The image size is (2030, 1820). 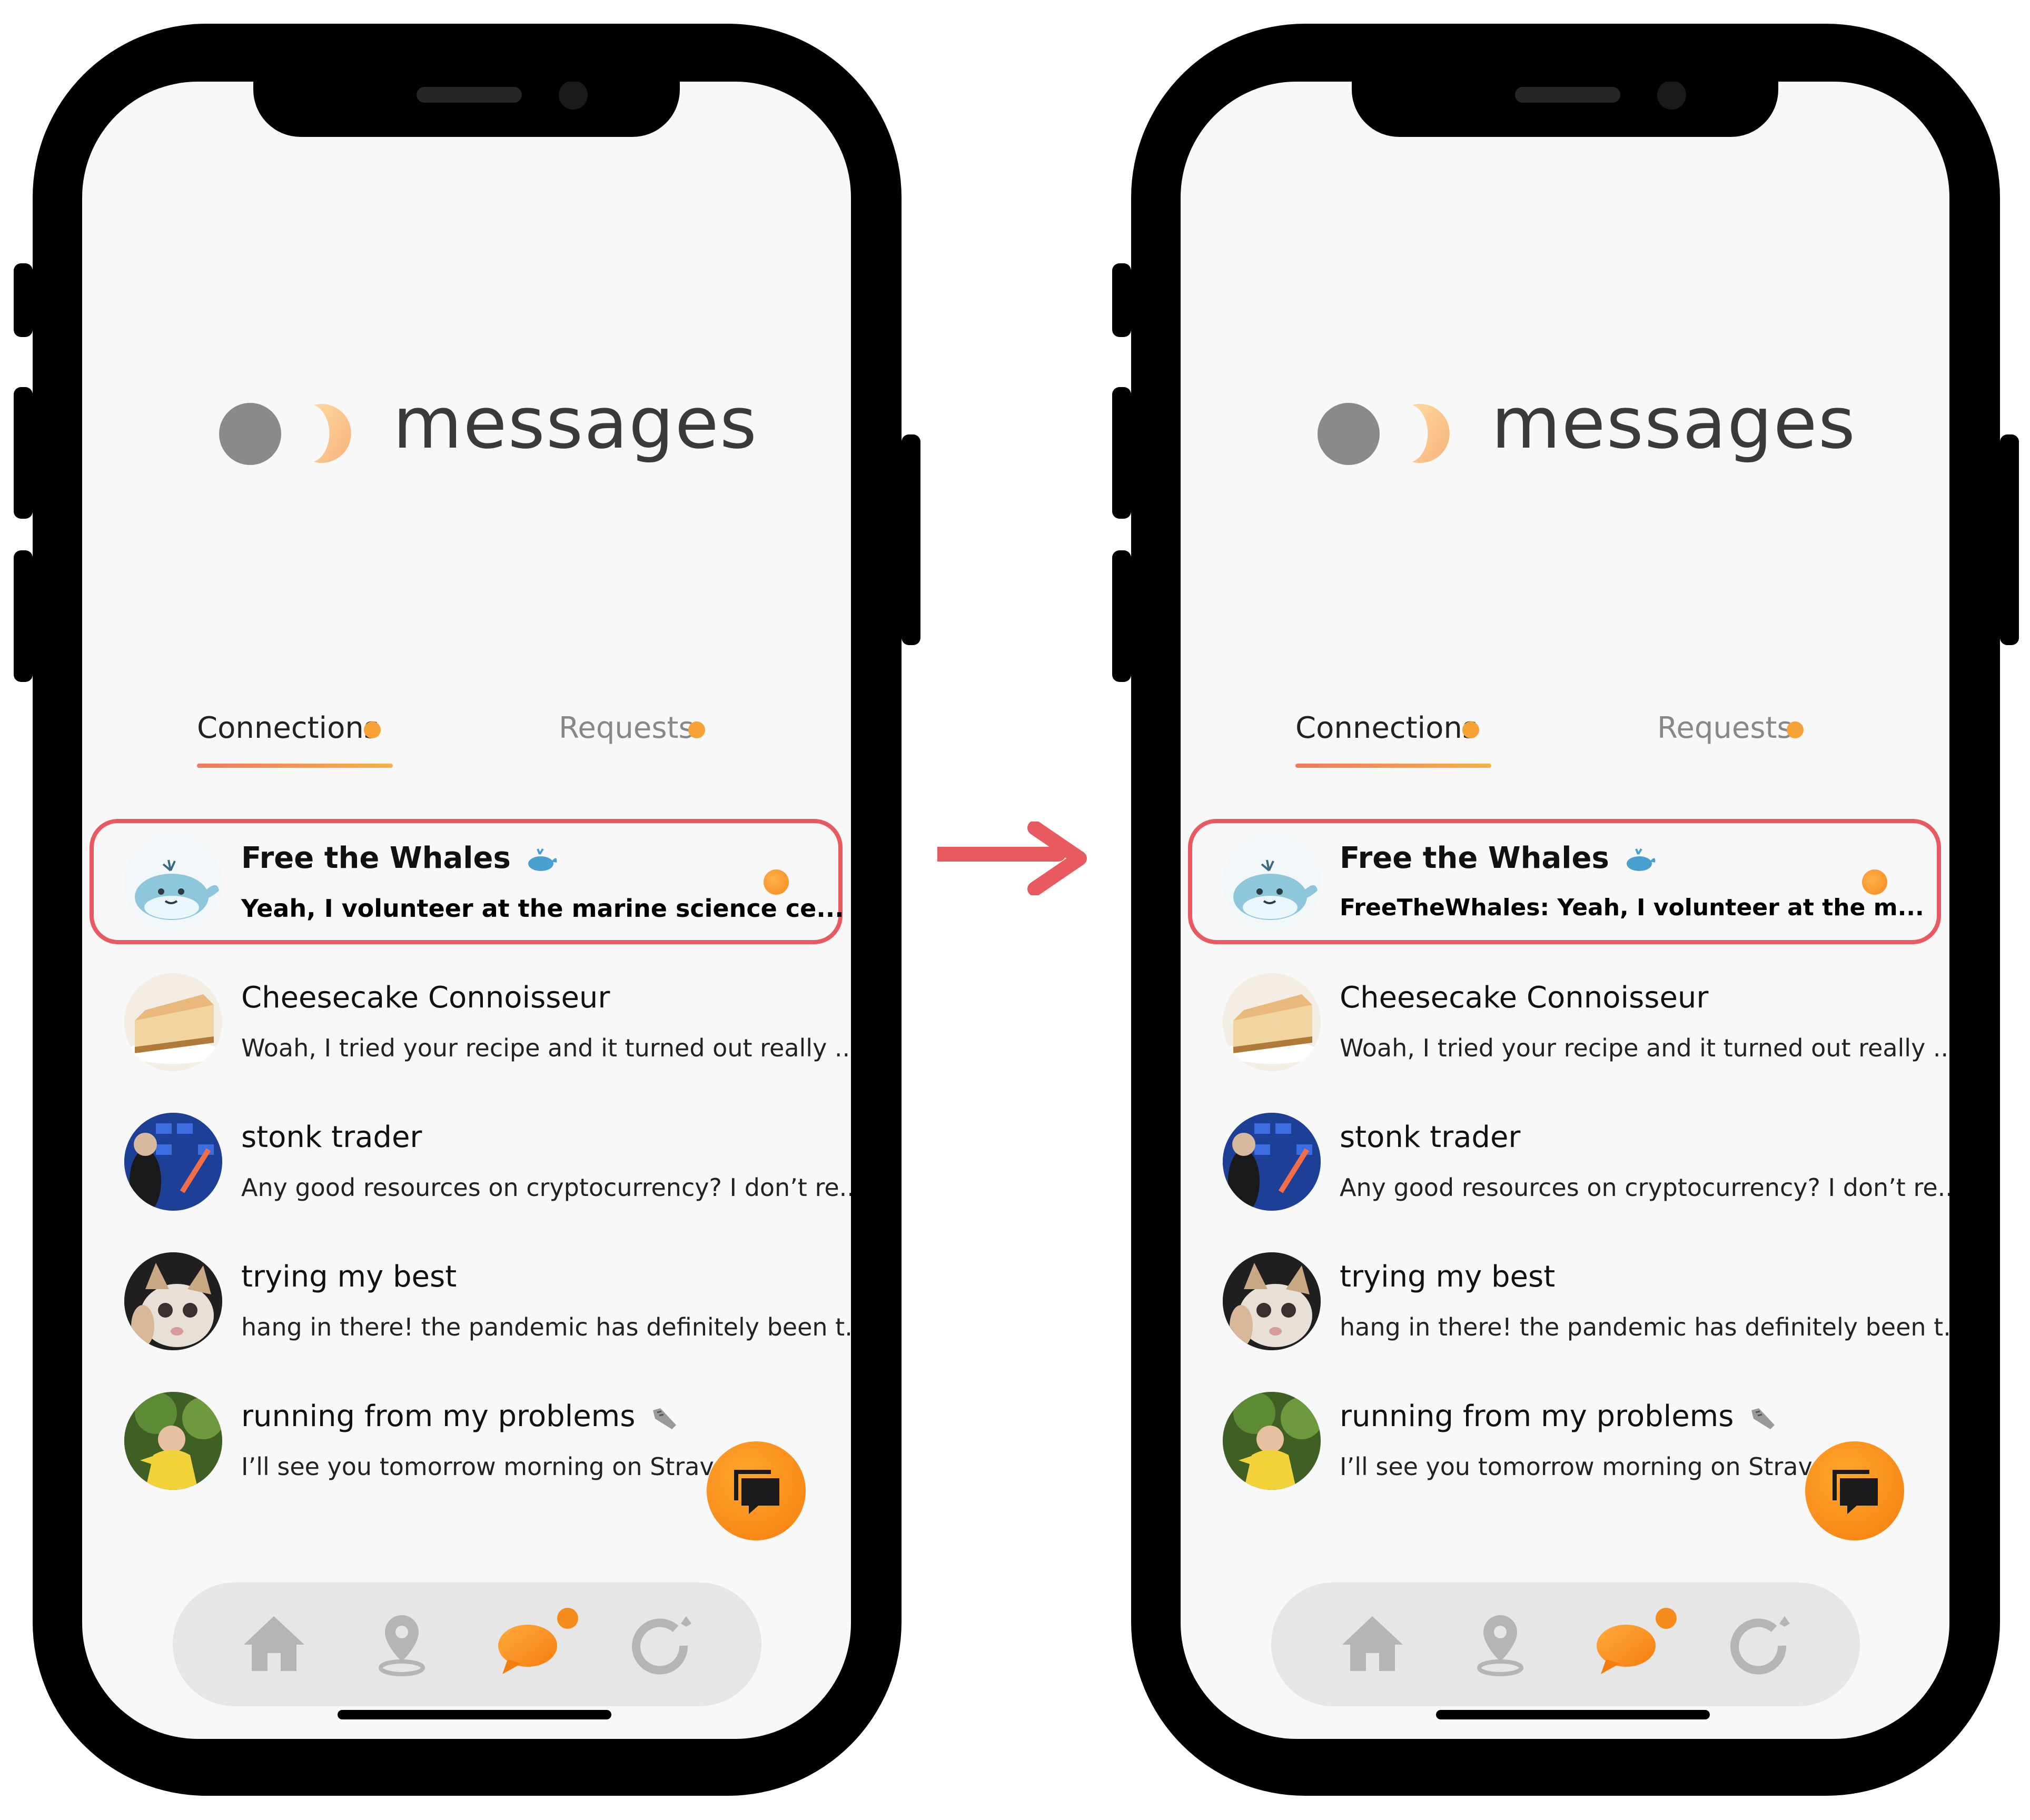 What do you see at coordinates (470, 95) in the screenshot?
I see `speaker` at bounding box center [470, 95].